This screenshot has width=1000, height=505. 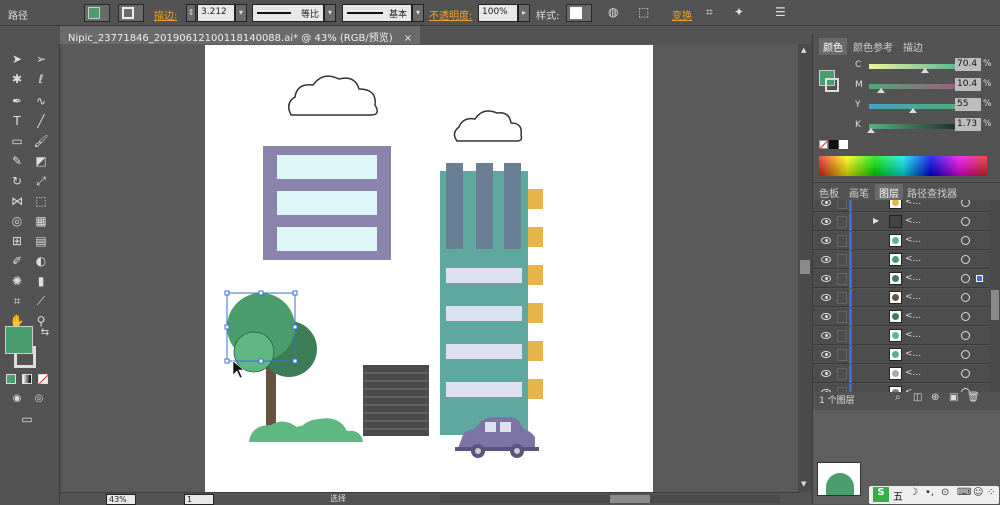 I want to click on h-scroll-thumb, so click(x=630, y=499).